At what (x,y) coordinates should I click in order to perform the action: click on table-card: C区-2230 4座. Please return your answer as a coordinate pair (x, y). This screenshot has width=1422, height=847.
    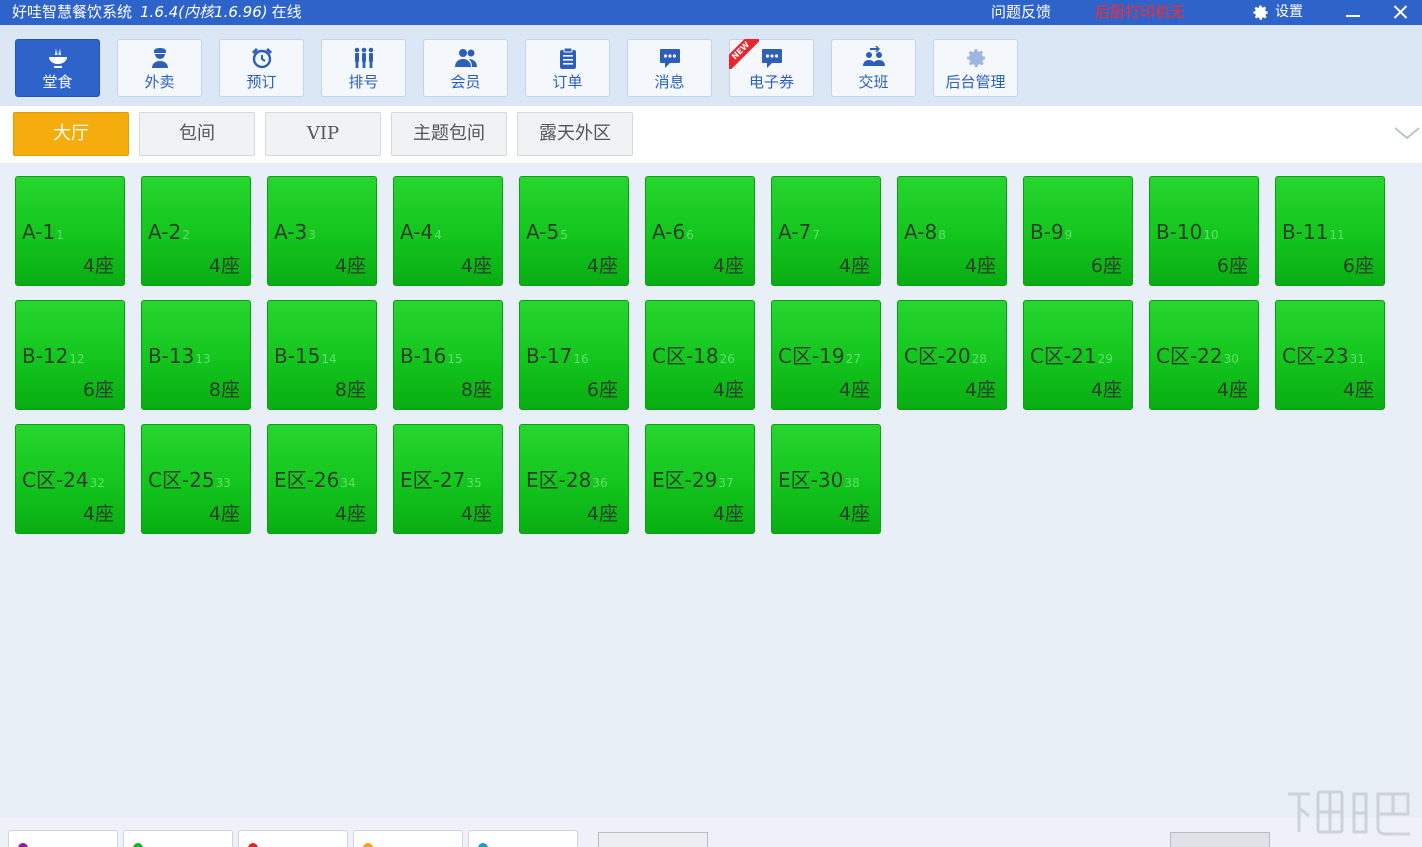
    Looking at the image, I should click on (1204, 355).